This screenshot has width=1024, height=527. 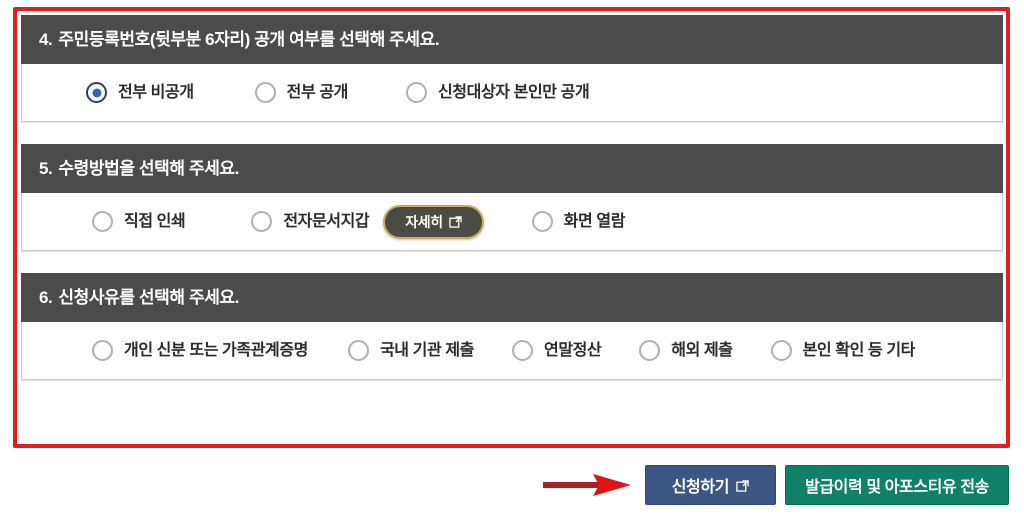 I want to click on section-5-body: 직접 인쇄 전자문서지갑 자세히 화면 열람, so click(x=512, y=222).